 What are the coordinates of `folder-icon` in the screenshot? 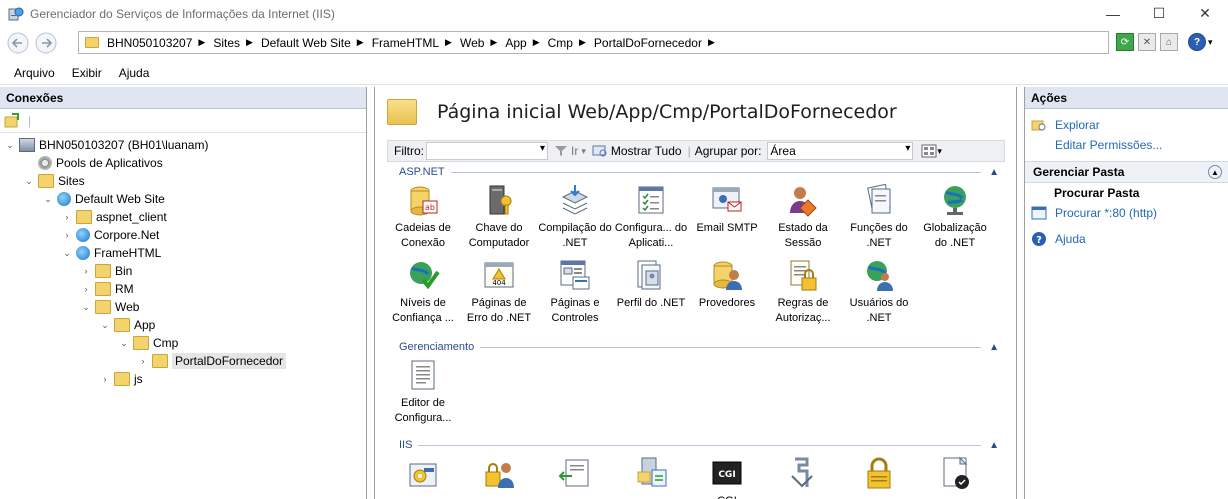 It's located at (160, 361).